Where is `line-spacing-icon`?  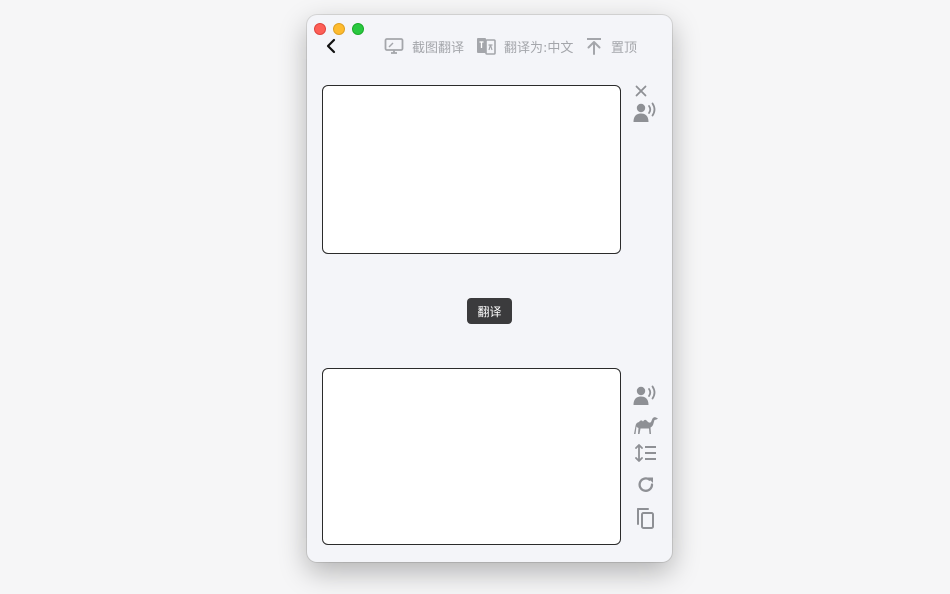
line-spacing-icon is located at coordinates (645, 453).